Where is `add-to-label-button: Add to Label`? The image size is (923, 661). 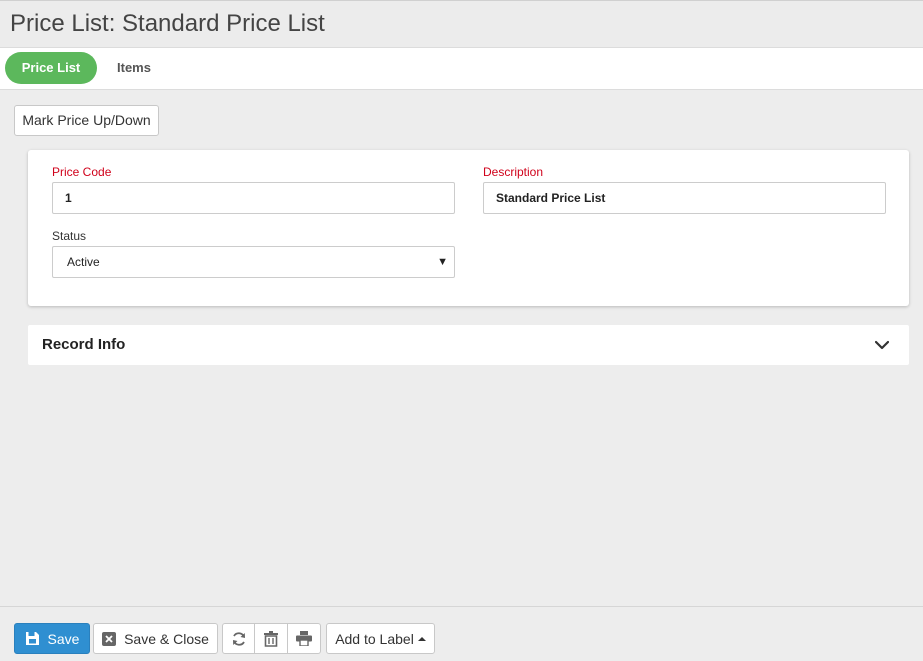
add-to-label-button: Add to Label is located at coordinates (380, 638).